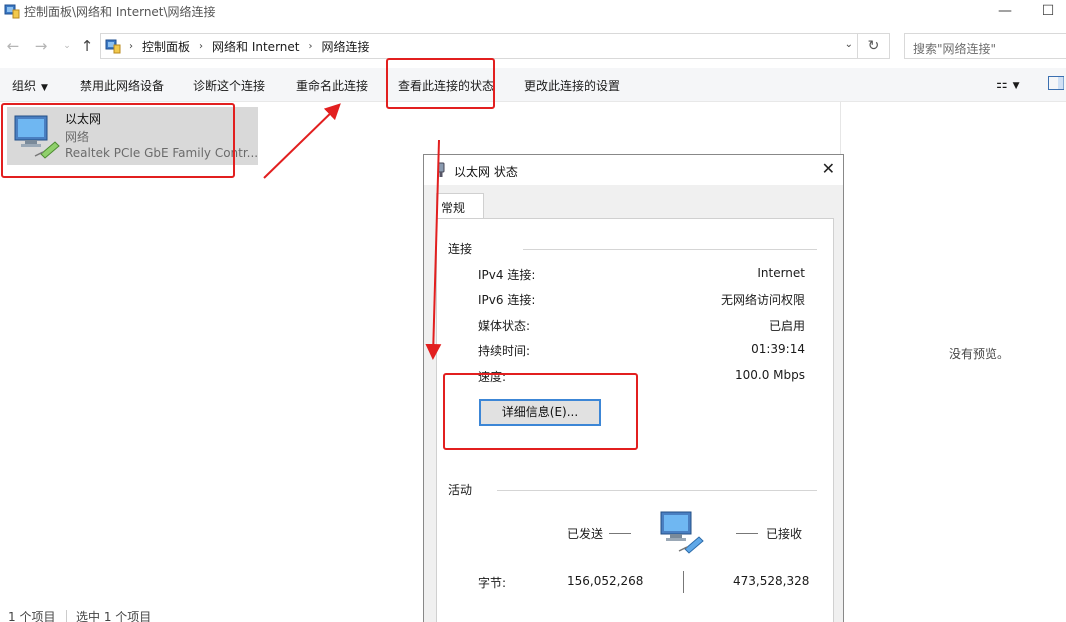 The width and height of the screenshot is (1066, 622). Describe the element at coordinates (302, 141) in the screenshot. I see `arrow-to-view-status` at that location.